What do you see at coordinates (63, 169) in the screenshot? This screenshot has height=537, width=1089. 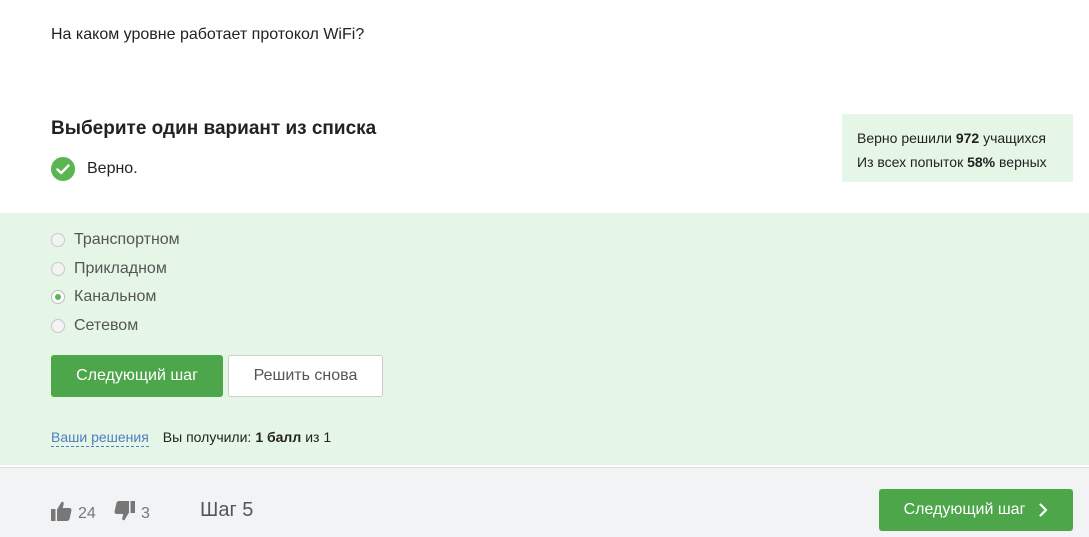 I see `check-circle-icon` at bounding box center [63, 169].